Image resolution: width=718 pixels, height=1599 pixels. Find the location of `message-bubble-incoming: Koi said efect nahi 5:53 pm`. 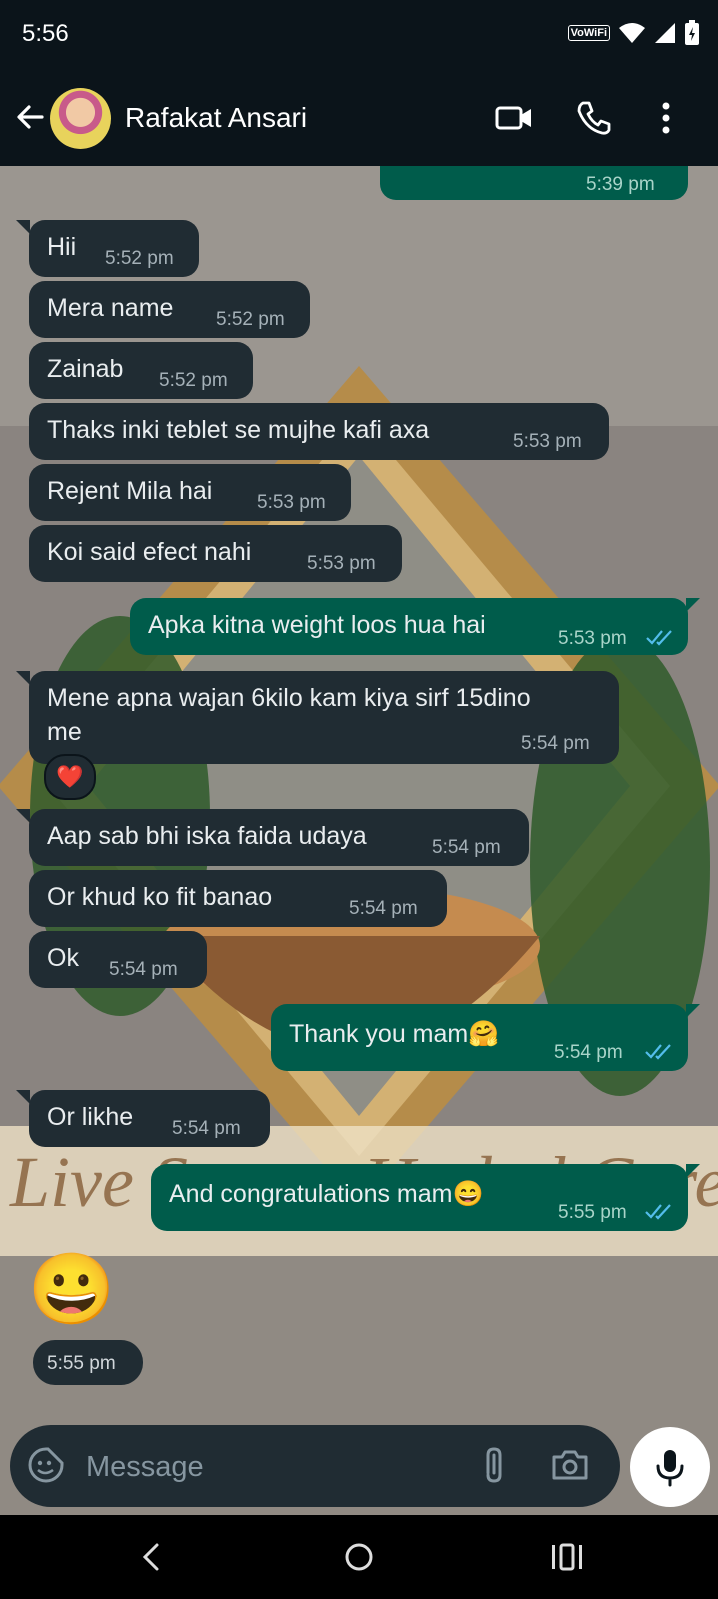

message-bubble-incoming: Koi said efect nahi 5:53 pm is located at coordinates (215, 553).